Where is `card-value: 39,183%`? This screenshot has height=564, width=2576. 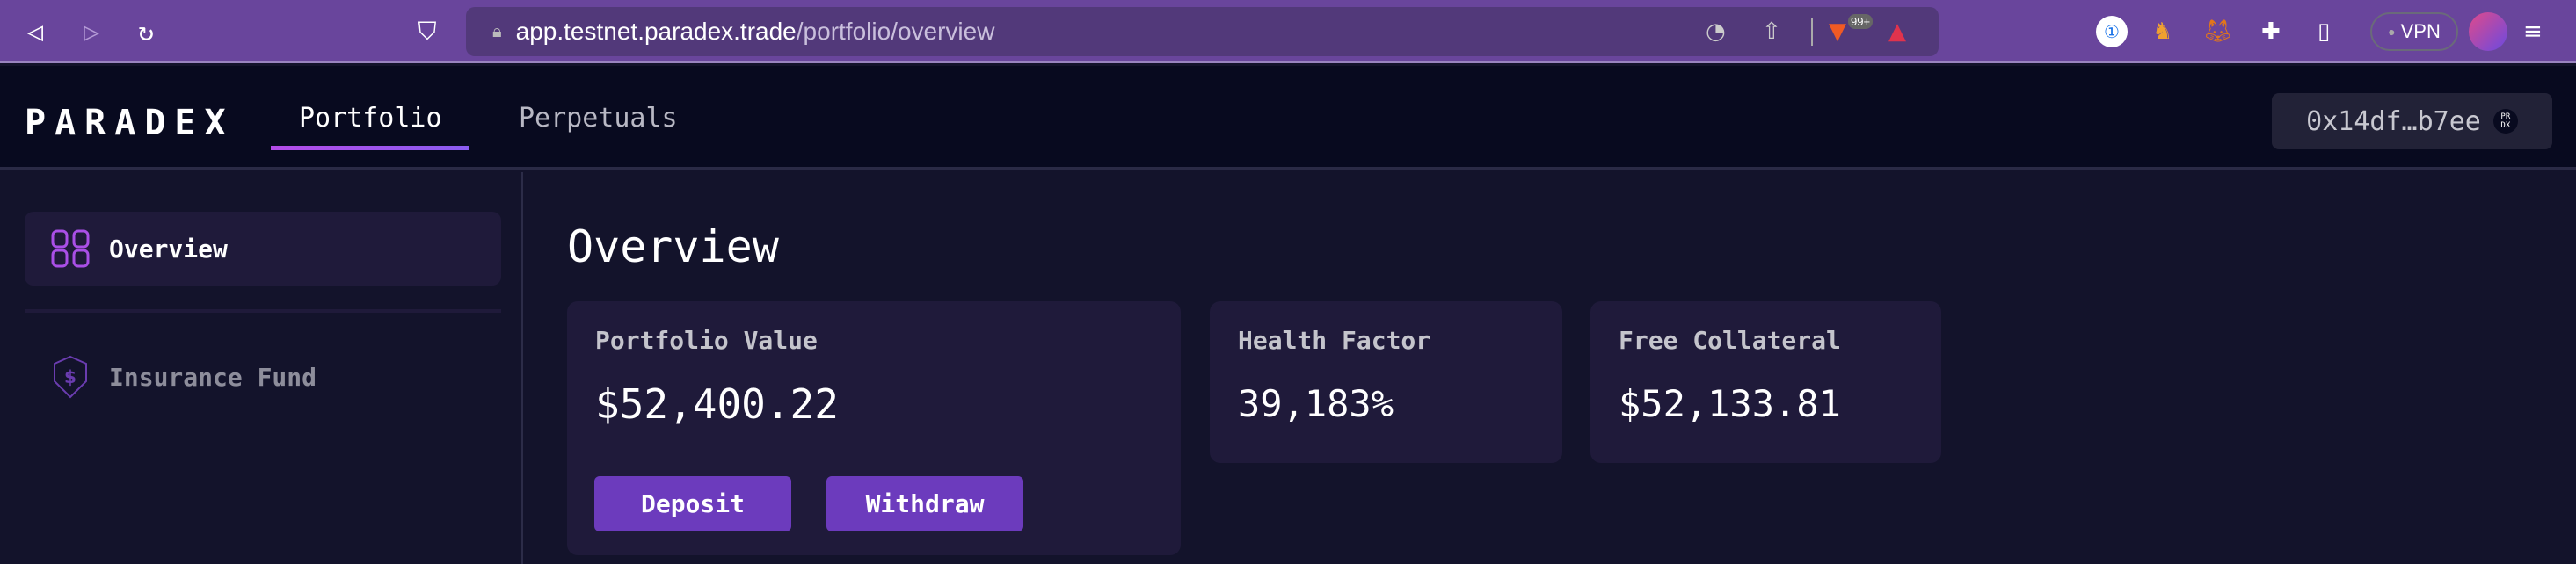
card-value: 39,183% is located at coordinates (1316, 403).